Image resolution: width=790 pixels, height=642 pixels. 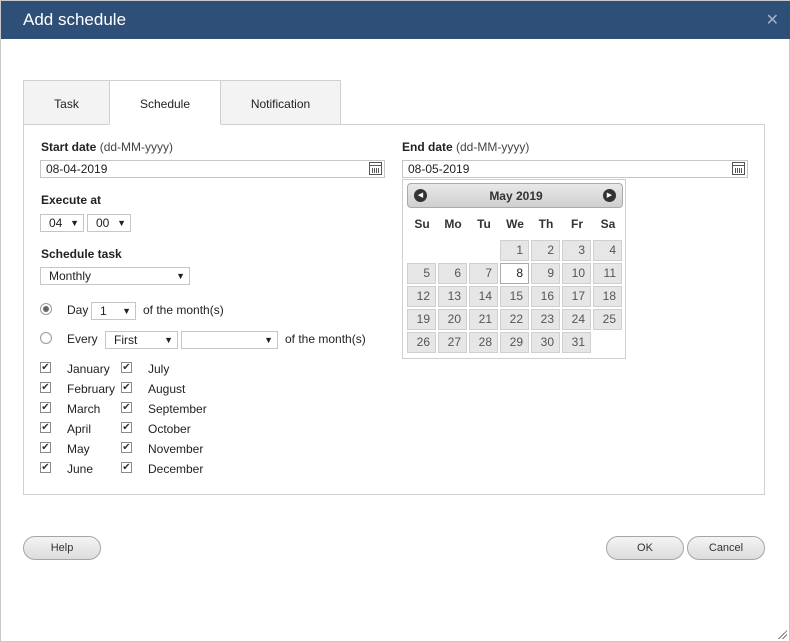 What do you see at coordinates (79, 429) in the screenshot?
I see `month-label-april: April` at bounding box center [79, 429].